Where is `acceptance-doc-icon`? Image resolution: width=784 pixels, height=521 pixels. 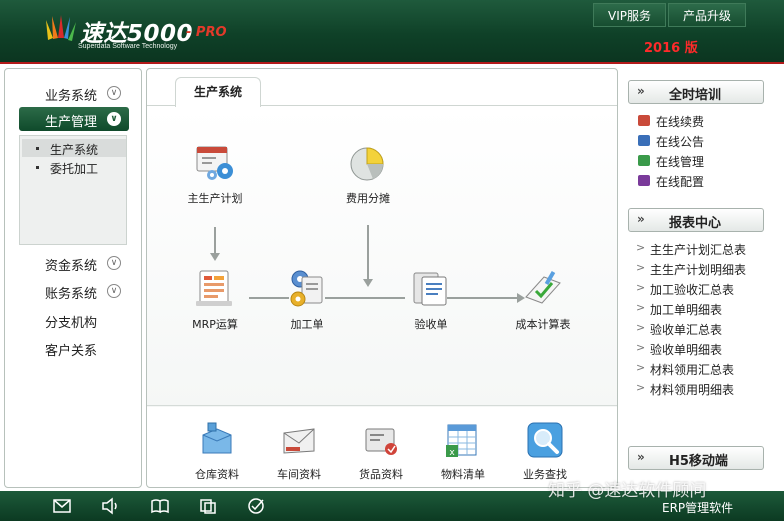
acceptance-doc-icon is located at coordinates (430, 289).